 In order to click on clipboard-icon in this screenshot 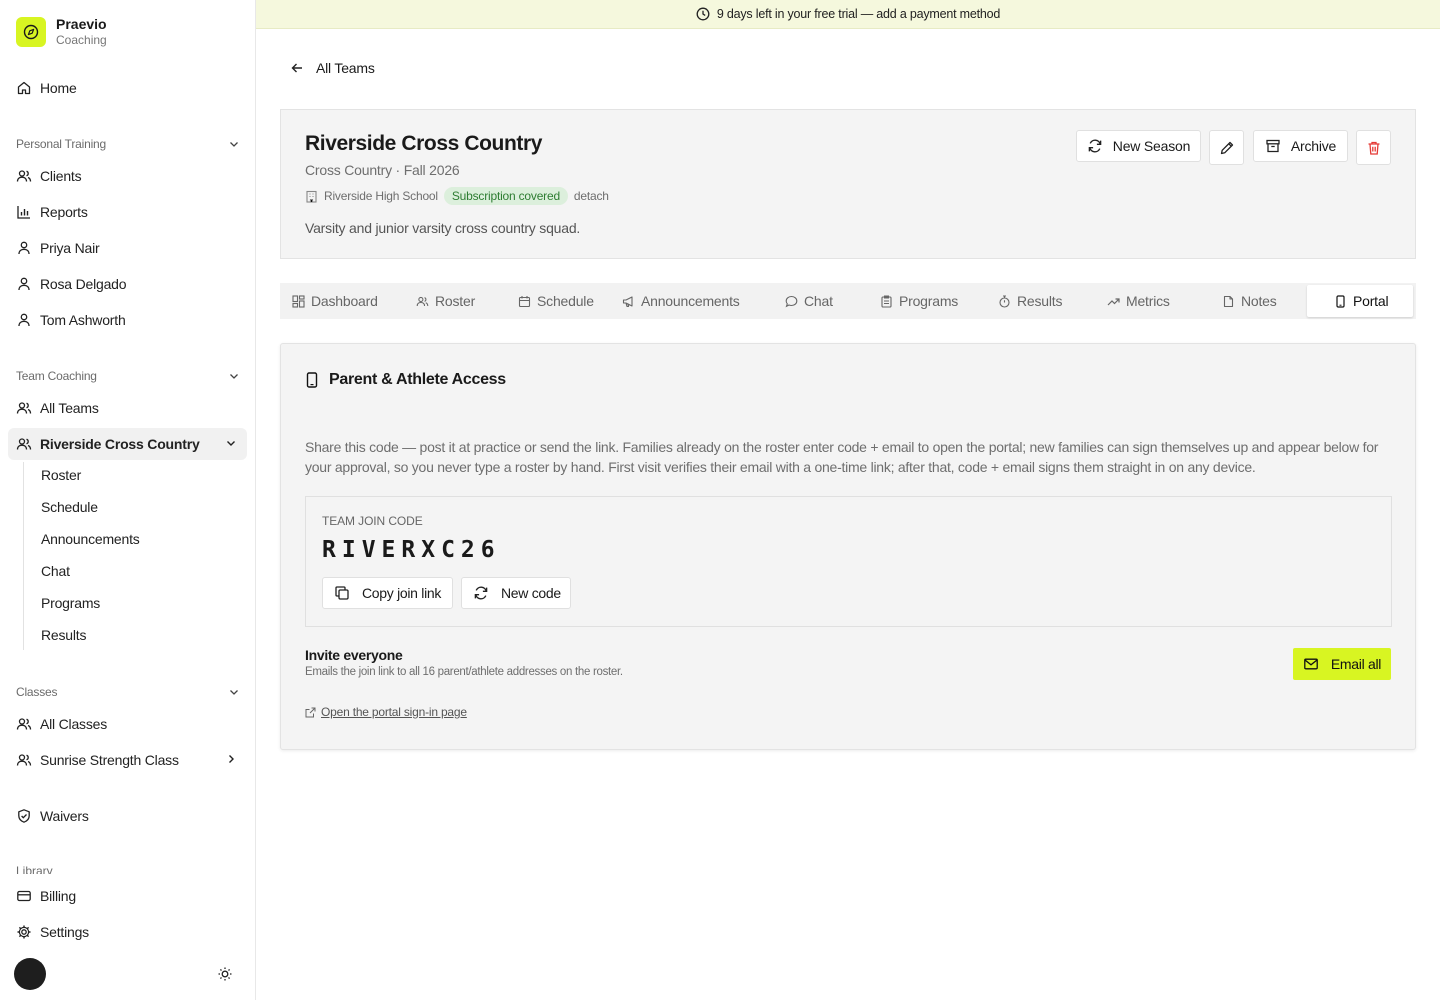, I will do `click(886, 301)`.